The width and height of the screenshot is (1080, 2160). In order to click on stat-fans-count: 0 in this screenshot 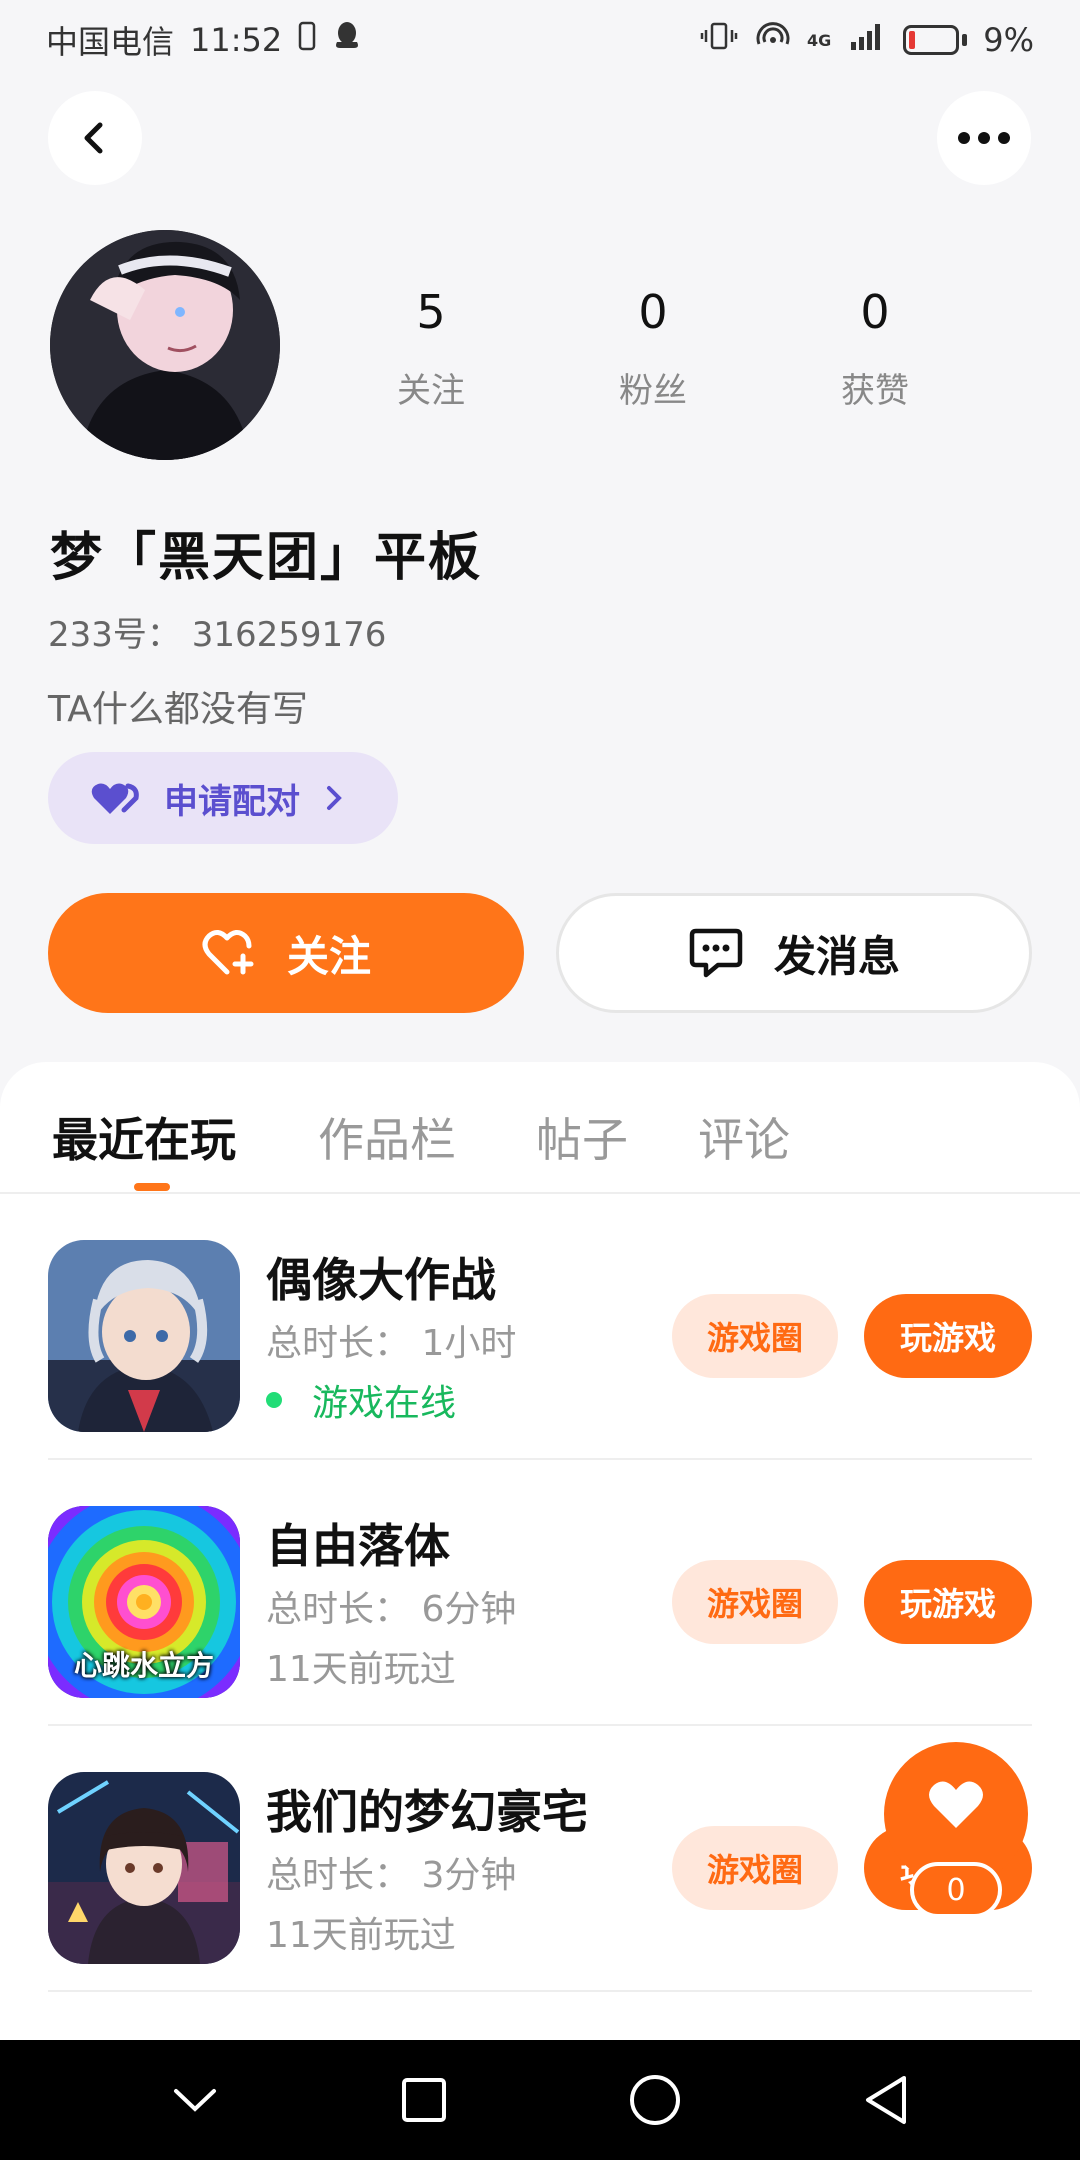, I will do `click(653, 312)`.